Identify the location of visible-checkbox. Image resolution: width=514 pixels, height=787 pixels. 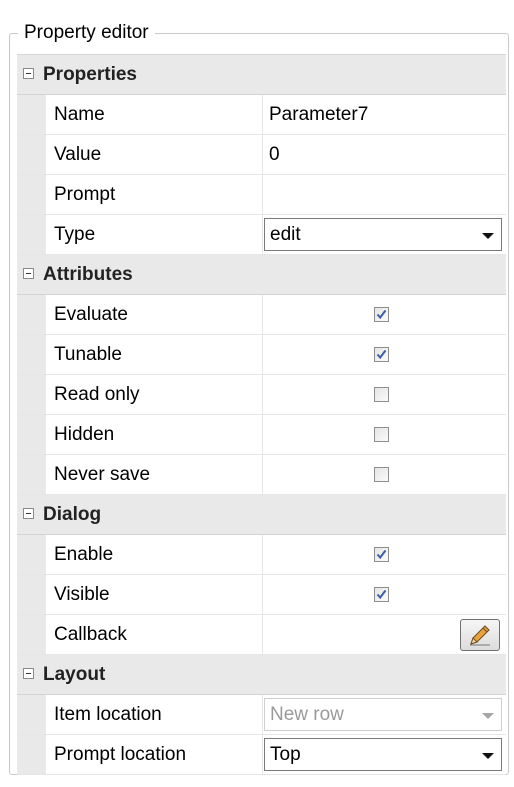
(381, 594).